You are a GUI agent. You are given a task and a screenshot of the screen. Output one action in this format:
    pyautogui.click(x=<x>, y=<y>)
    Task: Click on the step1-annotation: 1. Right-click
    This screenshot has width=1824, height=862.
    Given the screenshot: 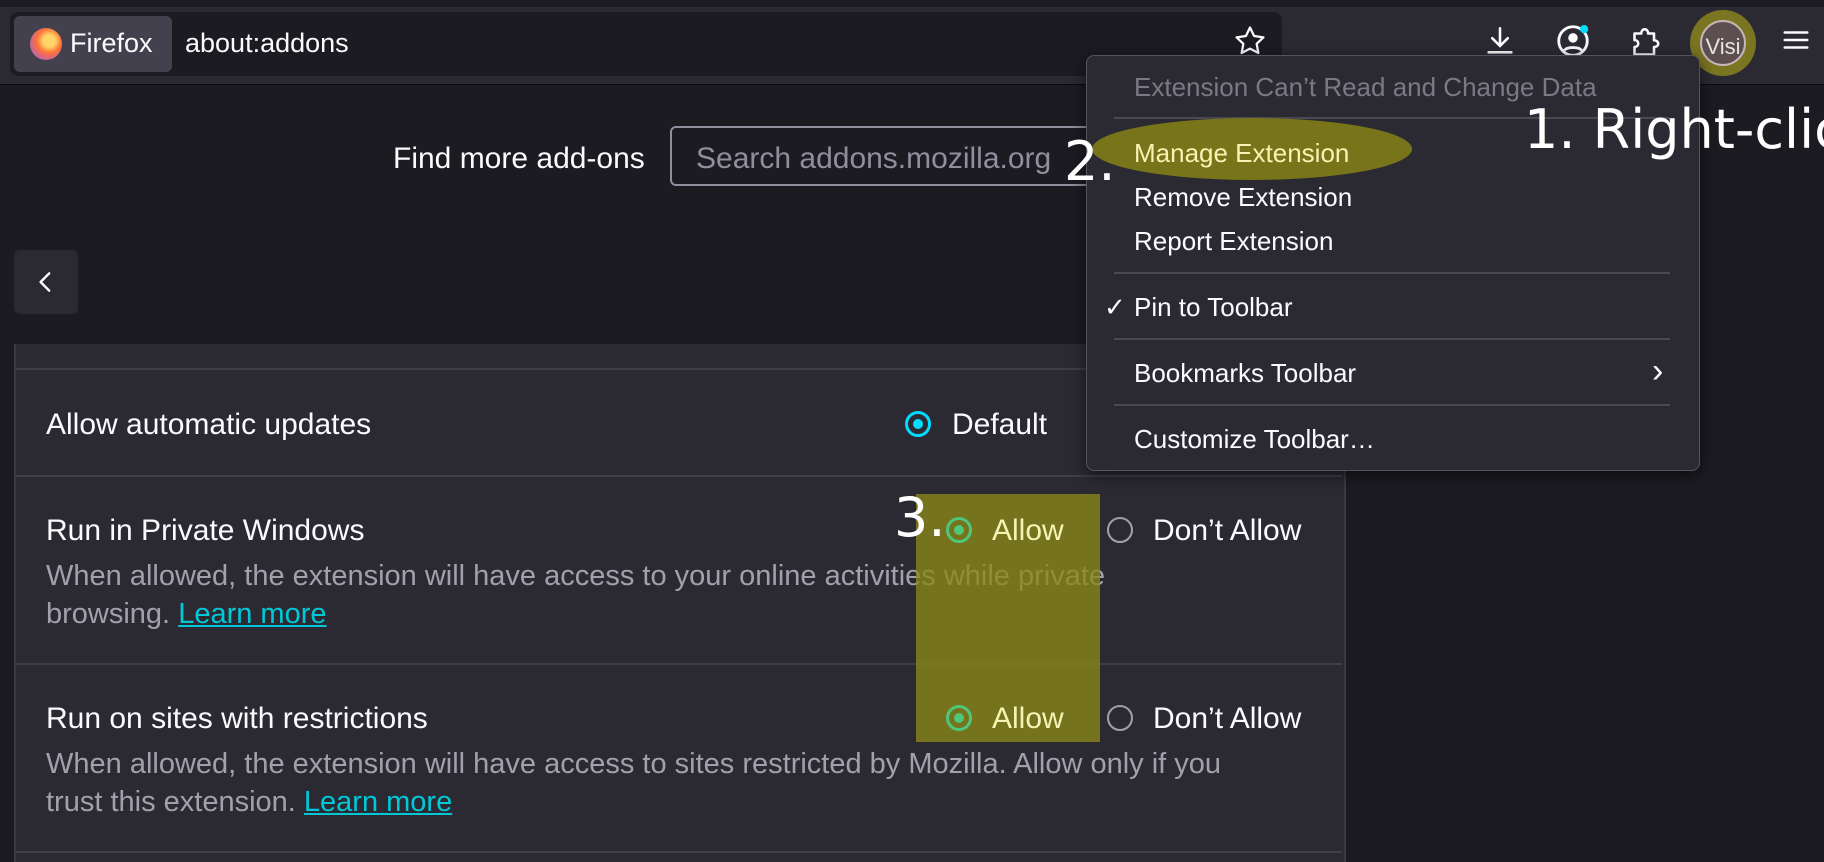 What is the action you would take?
    pyautogui.click(x=1674, y=129)
    